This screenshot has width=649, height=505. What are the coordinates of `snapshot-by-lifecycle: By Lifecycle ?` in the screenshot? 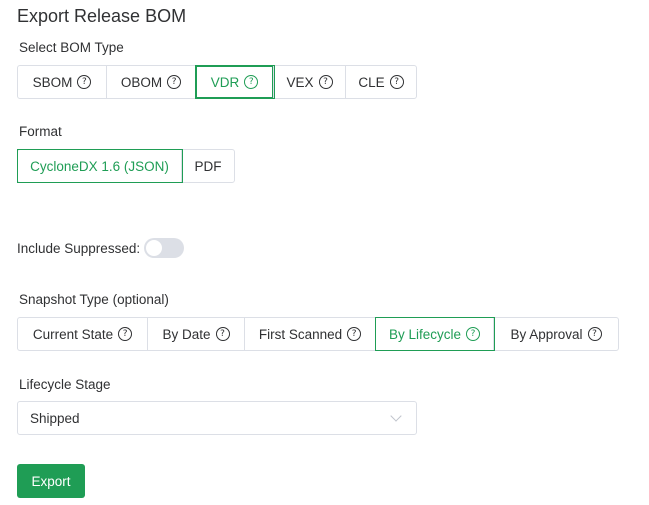 It's located at (435, 334).